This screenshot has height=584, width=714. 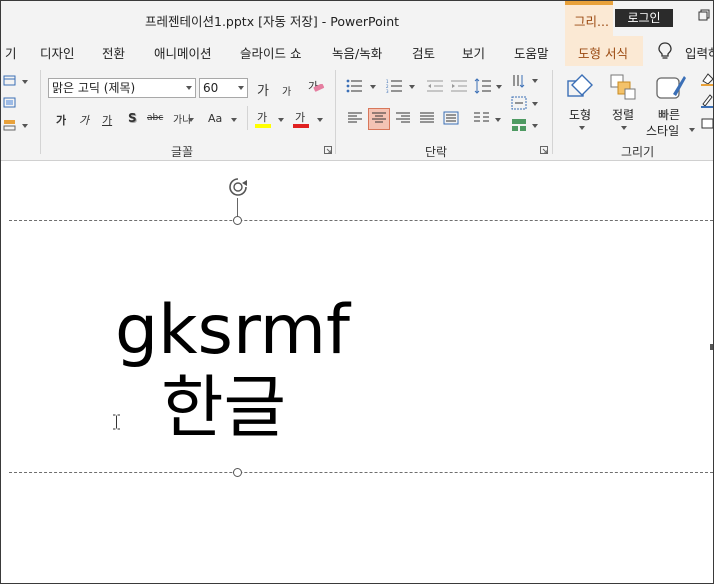 I want to click on shape-effects-icon, so click(x=707, y=123).